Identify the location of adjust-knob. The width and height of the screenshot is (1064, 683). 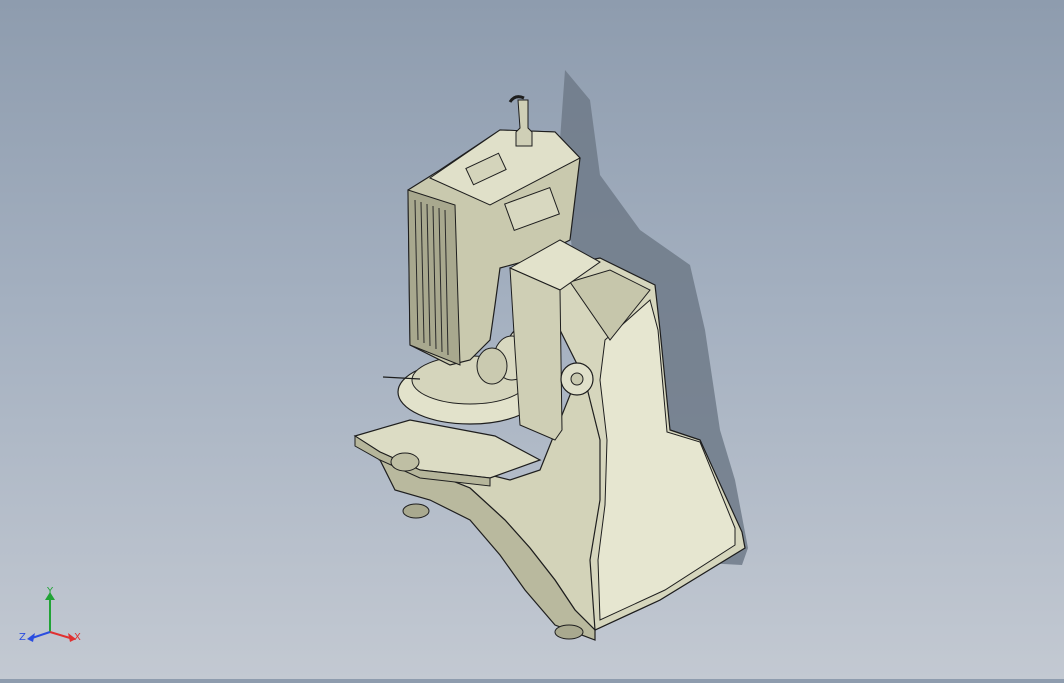
(405, 462).